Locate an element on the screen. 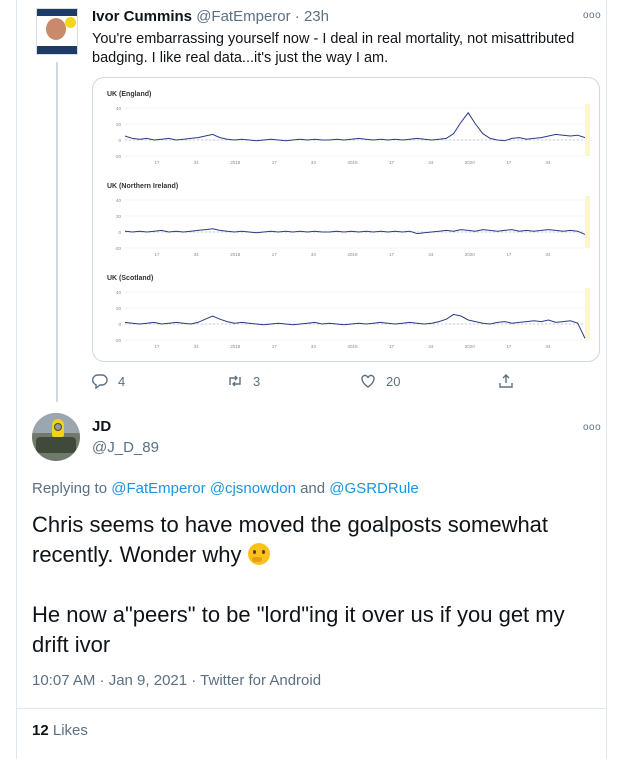  reply-button: 4 is located at coordinates (108, 381).